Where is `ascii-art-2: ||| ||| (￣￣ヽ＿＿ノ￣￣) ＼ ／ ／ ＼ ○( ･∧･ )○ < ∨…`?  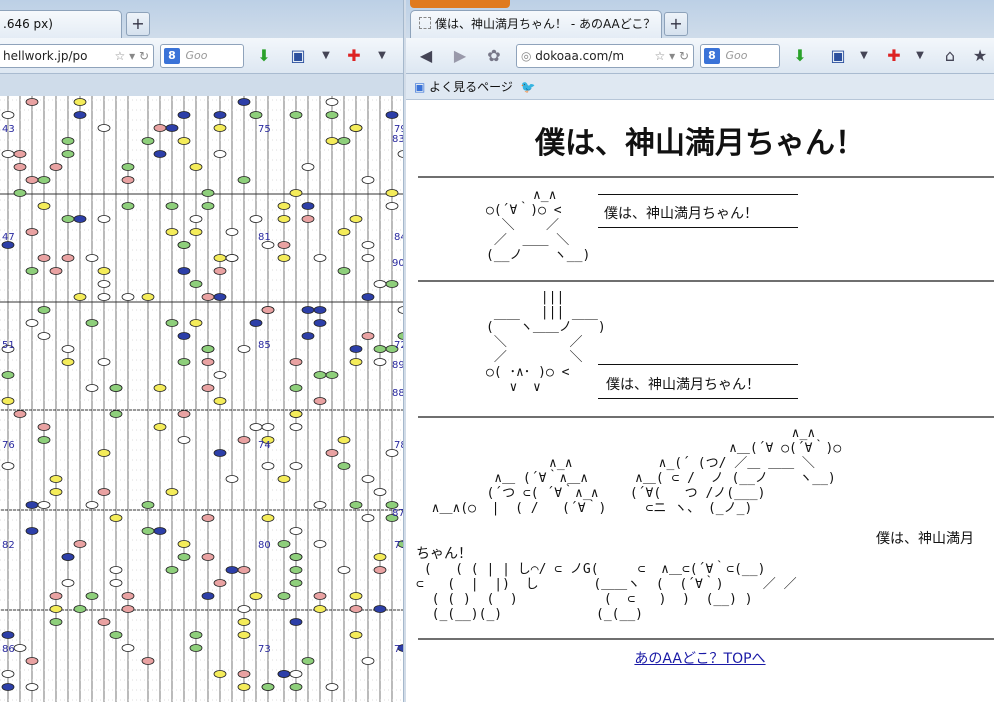
ascii-art-2: ||| ||| (￣￣ヽ＿＿ノ￣￣) ＼ ／ ／ ＼ ○( ･∧･ )○ < ∨… is located at coordinates (546, 342).